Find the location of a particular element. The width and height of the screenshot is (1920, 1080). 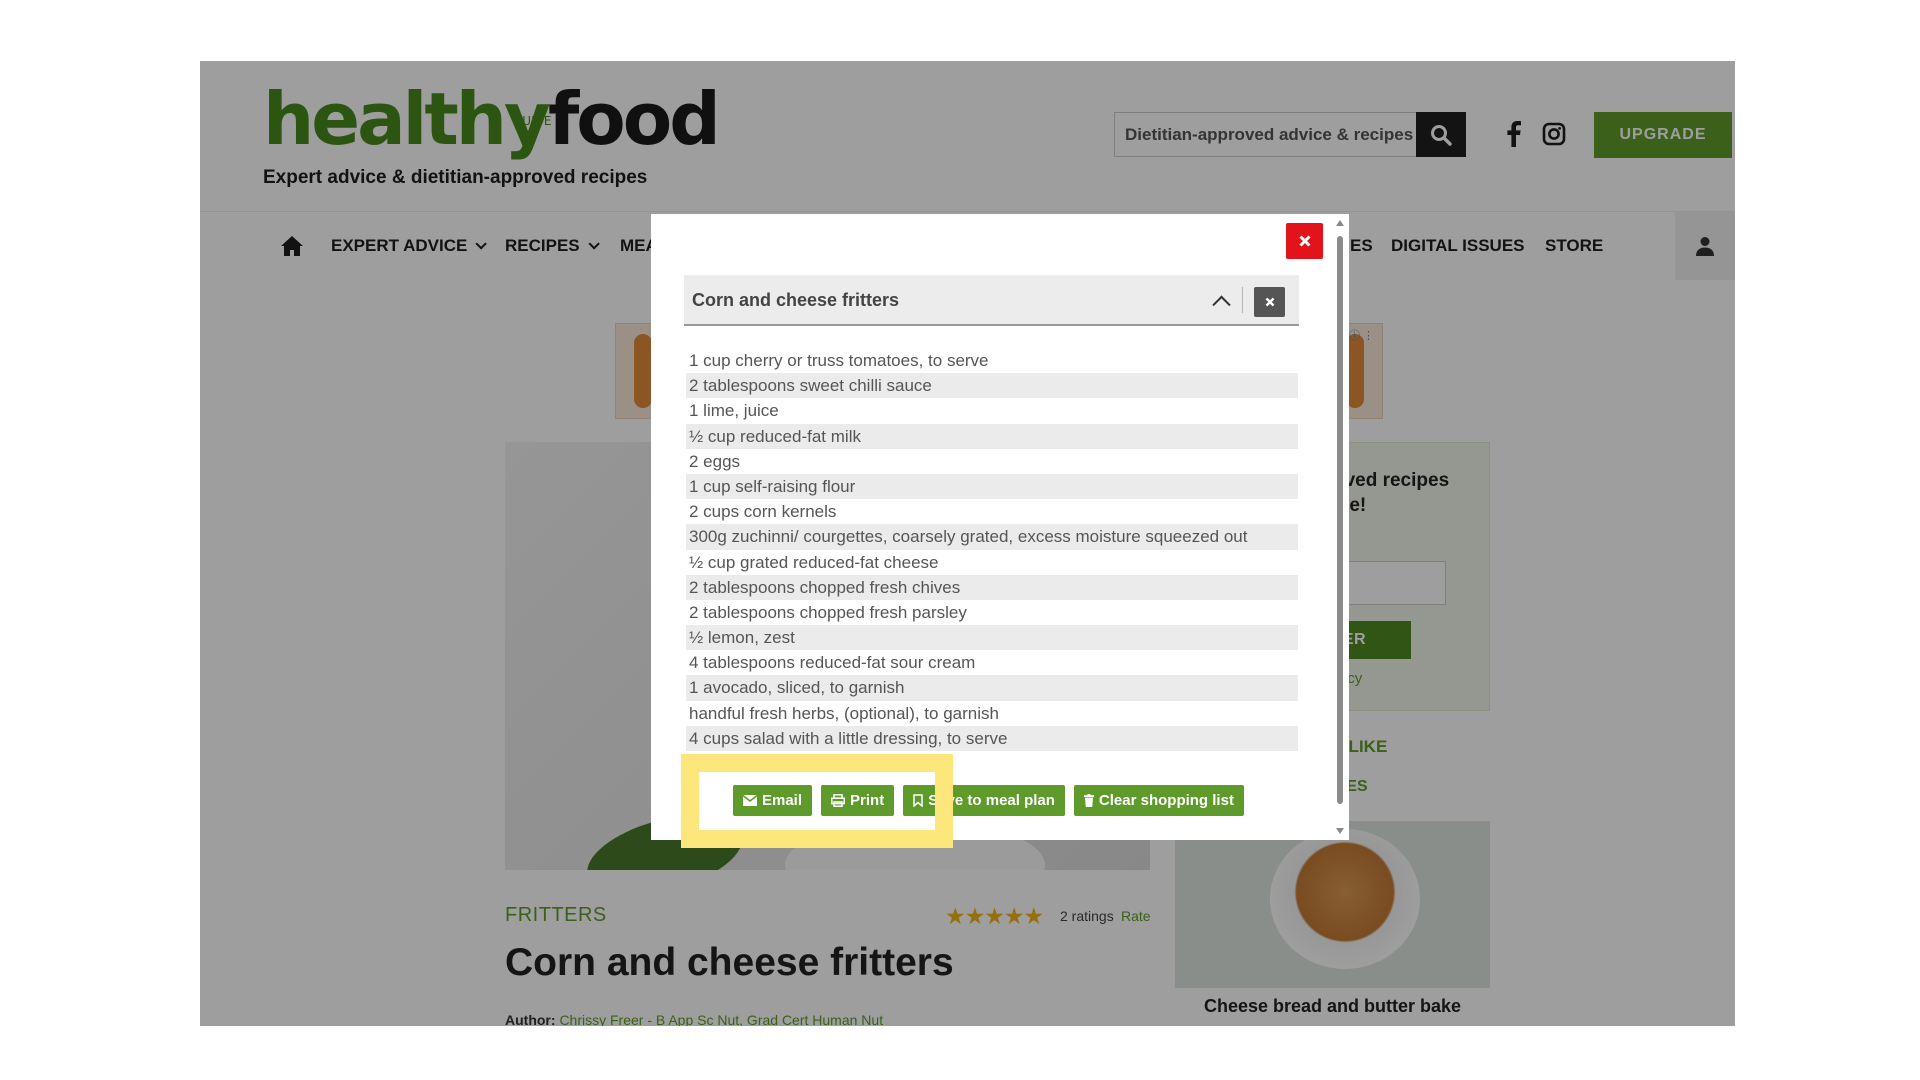

shopping-list-header: Corn and cheese fritters is located at coordinates (991, 300).